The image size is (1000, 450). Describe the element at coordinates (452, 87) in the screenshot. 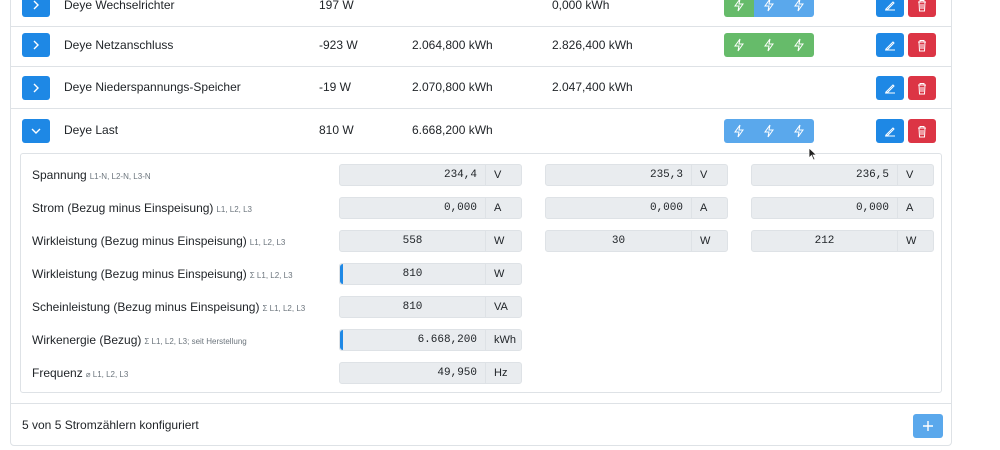

I see `meter-energy-import: 2.070,800 kWh` at that location.